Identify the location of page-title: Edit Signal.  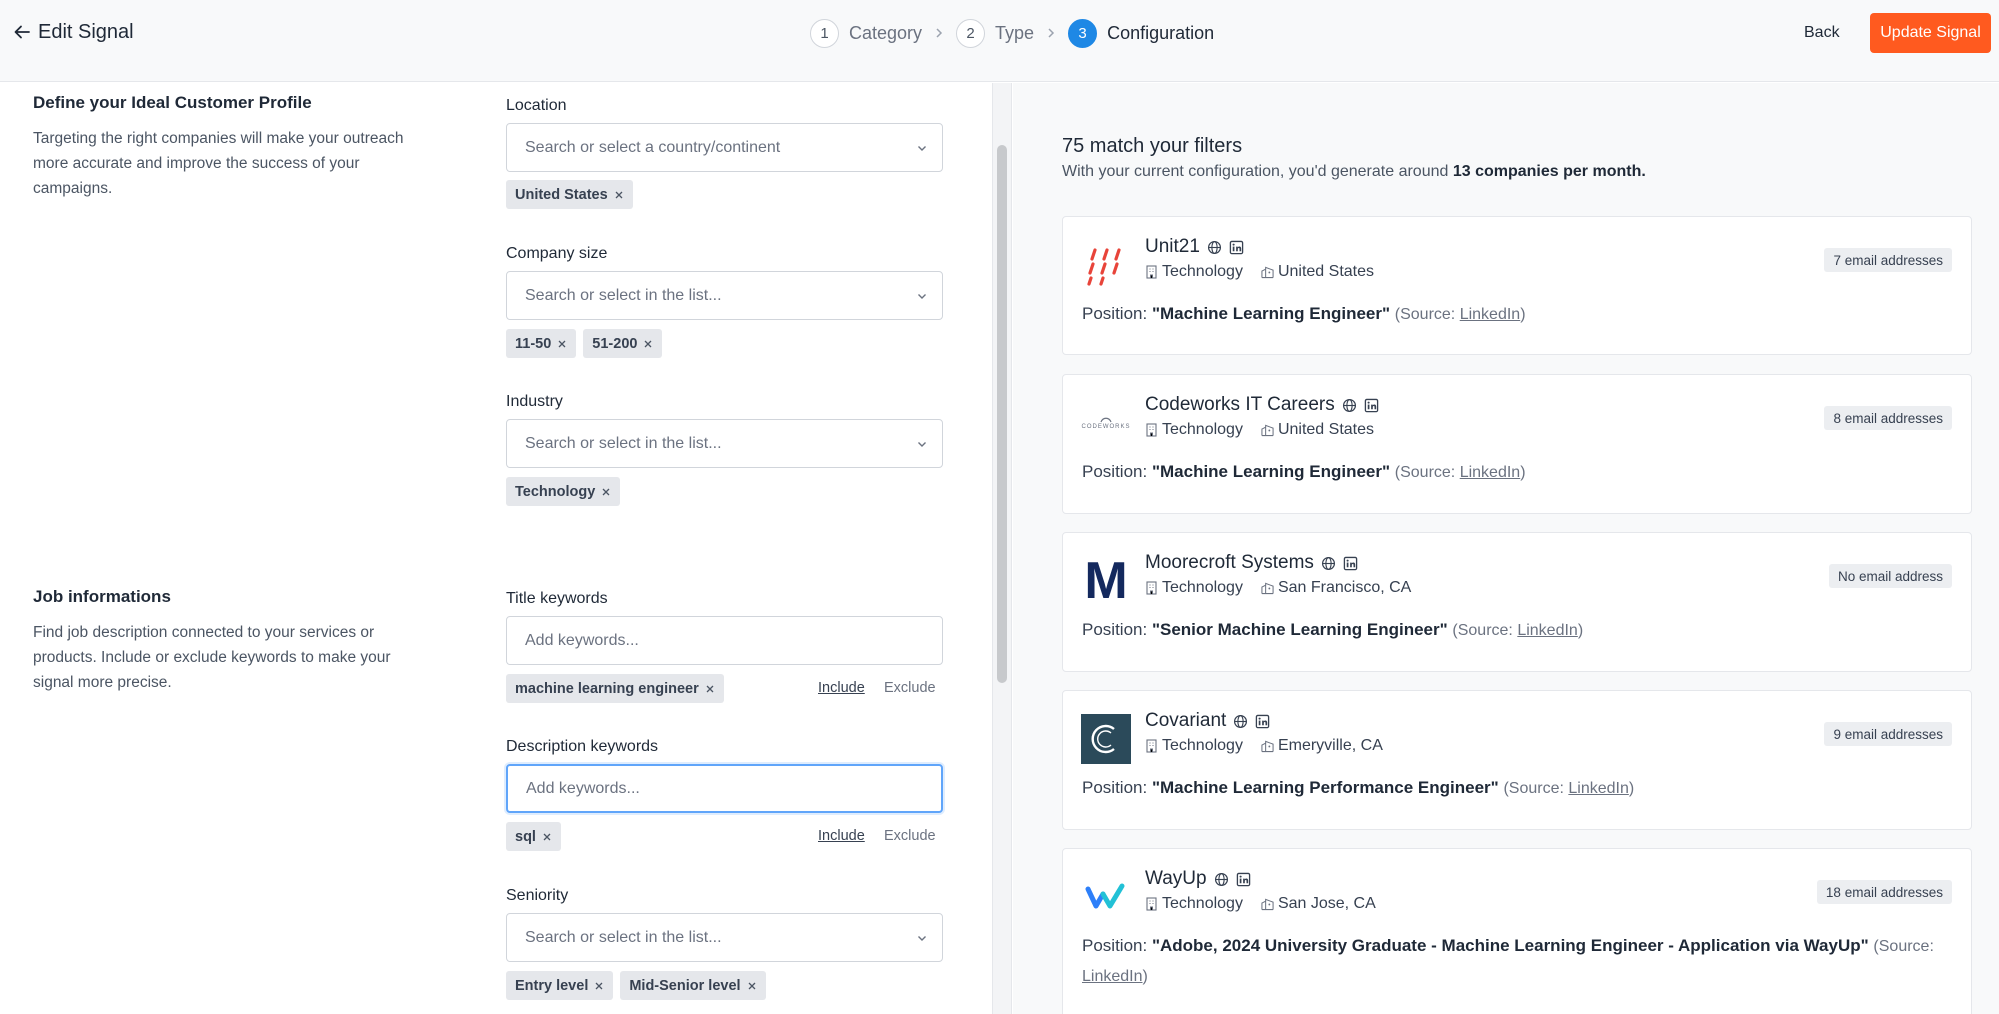
(86, 32).